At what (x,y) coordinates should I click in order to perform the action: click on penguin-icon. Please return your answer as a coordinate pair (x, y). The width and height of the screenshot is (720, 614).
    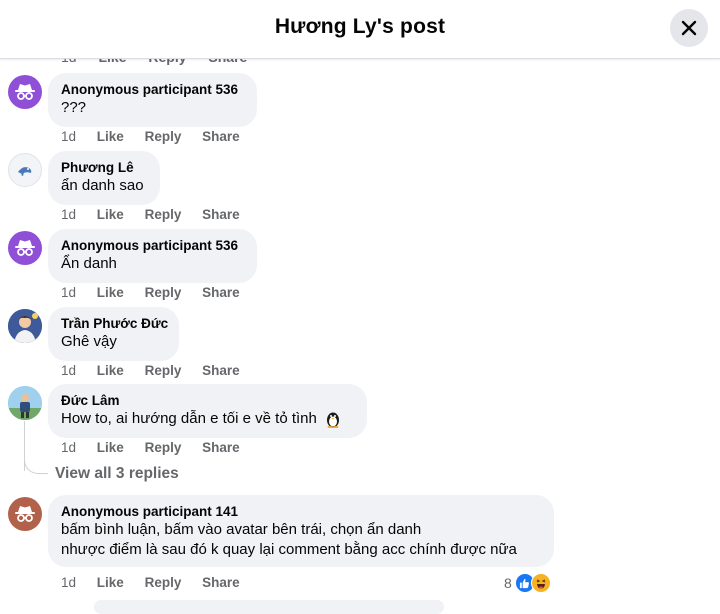
    Looking at the image, I should click on (333, 420).